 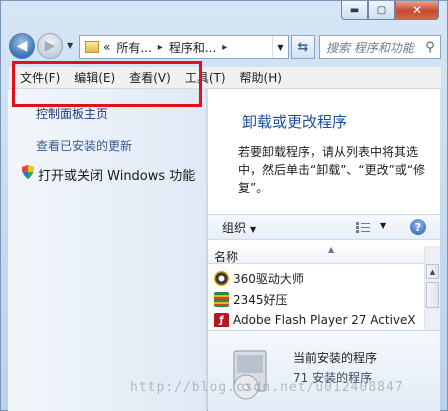 What do you see at coordinates (253, 229) in the screenshot?
I see `chevron-down-icon: ▼` at bounding box center [253, 229].